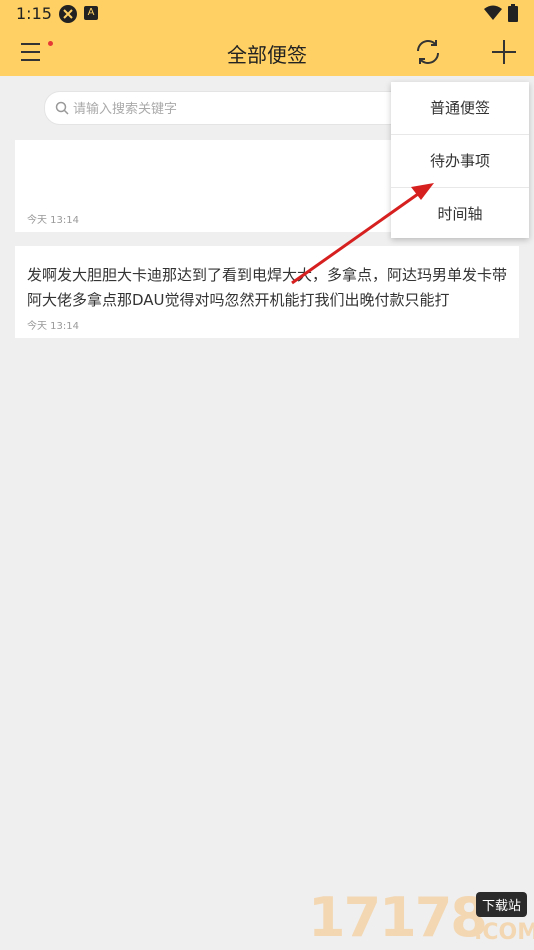 The image size is (534, 950). Describe the element at coordinates (493, 12) in the screenshot. I see `wifi-icon` at that location.